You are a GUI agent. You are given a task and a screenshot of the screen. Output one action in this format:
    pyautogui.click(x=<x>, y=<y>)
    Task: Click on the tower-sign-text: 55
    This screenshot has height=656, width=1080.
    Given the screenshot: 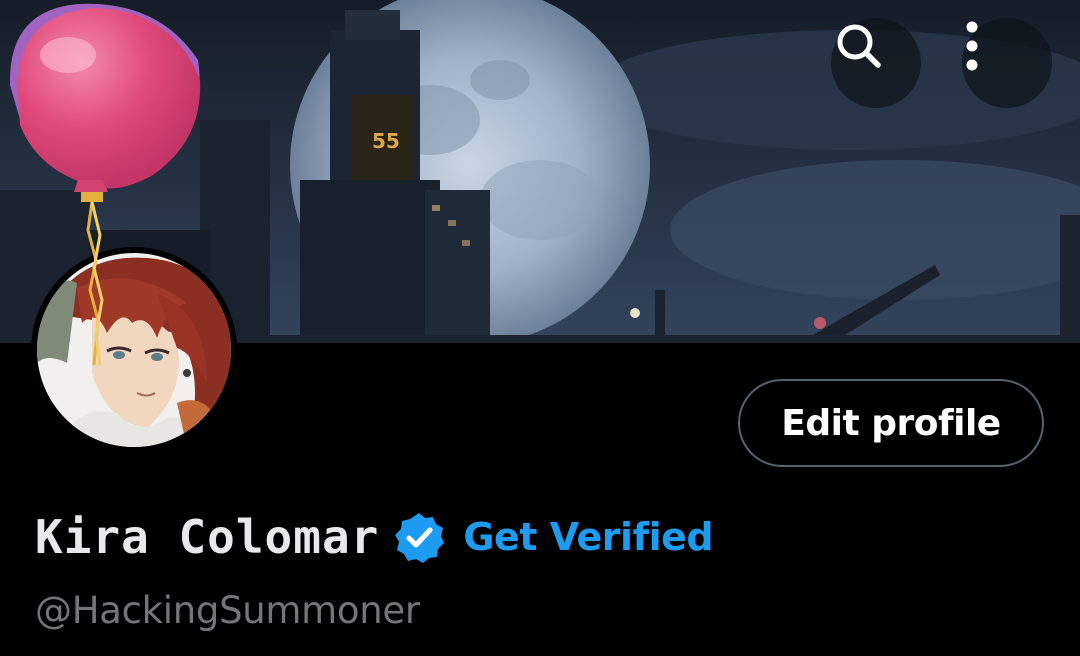 What is the action you would take?
    pyautogui.click(x=386, y=141)
    